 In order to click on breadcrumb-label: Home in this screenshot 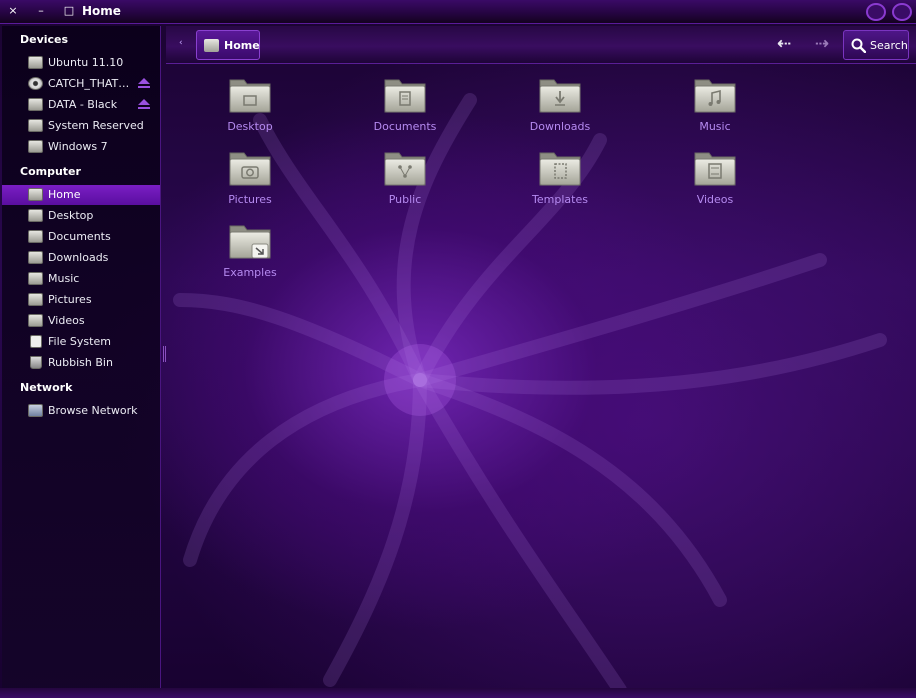, I will do `click(242, 45)`.